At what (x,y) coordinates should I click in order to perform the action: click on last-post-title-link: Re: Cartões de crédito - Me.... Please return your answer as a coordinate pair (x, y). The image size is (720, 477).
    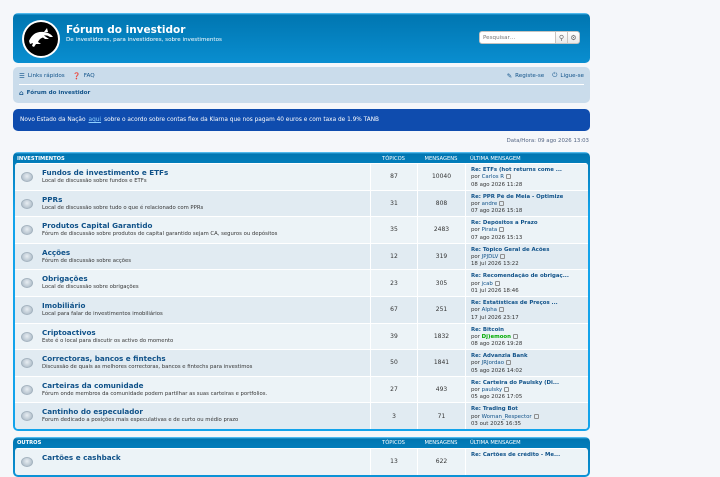
    Looking at the image, I should click on (529, 455).